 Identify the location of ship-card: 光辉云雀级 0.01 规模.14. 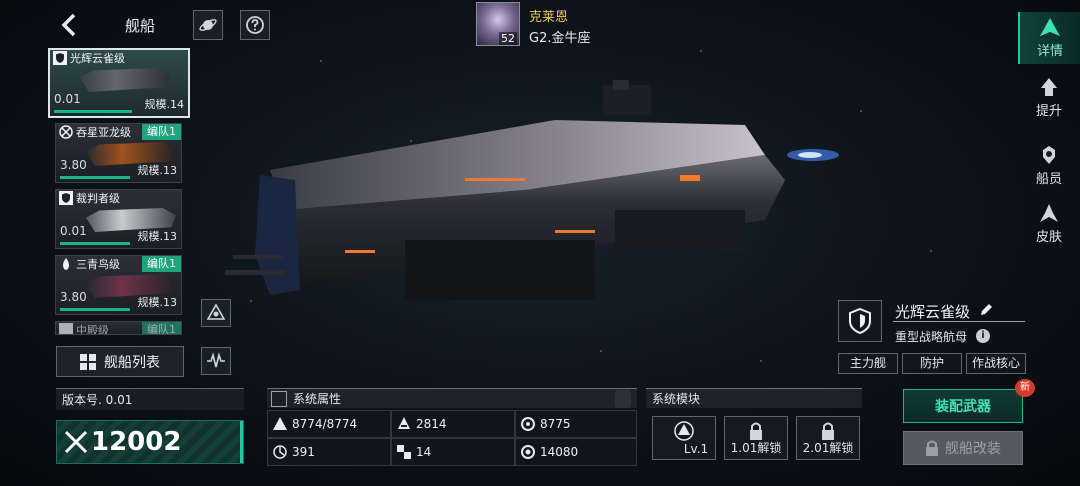
(119, 83).